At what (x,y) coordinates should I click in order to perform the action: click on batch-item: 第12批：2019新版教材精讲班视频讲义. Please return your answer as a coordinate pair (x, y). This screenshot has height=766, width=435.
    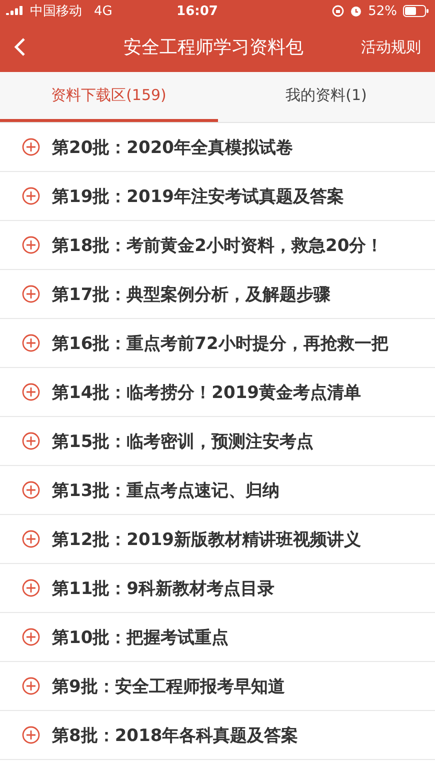
    Looking at the image, I should click on (206, 539).